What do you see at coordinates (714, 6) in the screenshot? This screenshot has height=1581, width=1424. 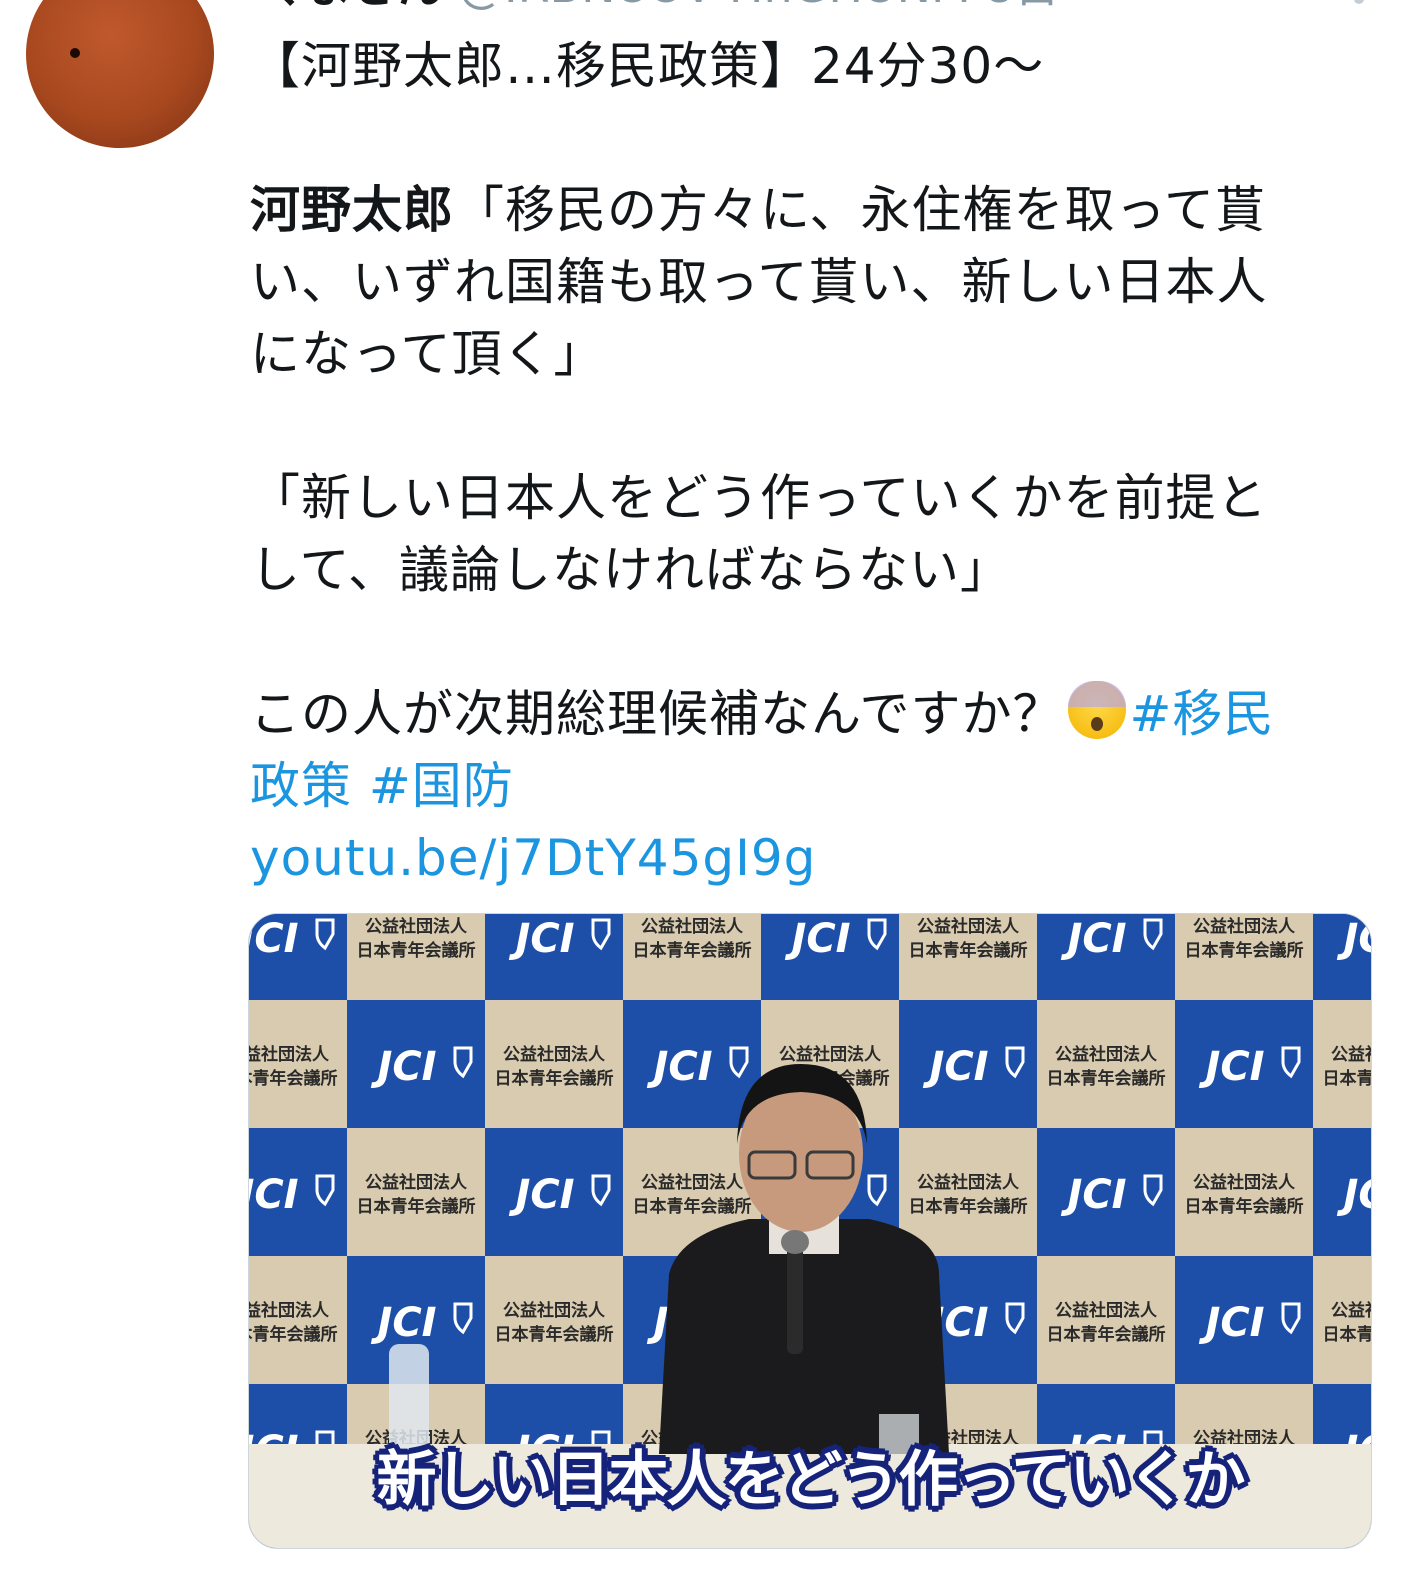 I see `author-handle: @IRBNUUV HnGHUNM` at bounding box center [714, 6].